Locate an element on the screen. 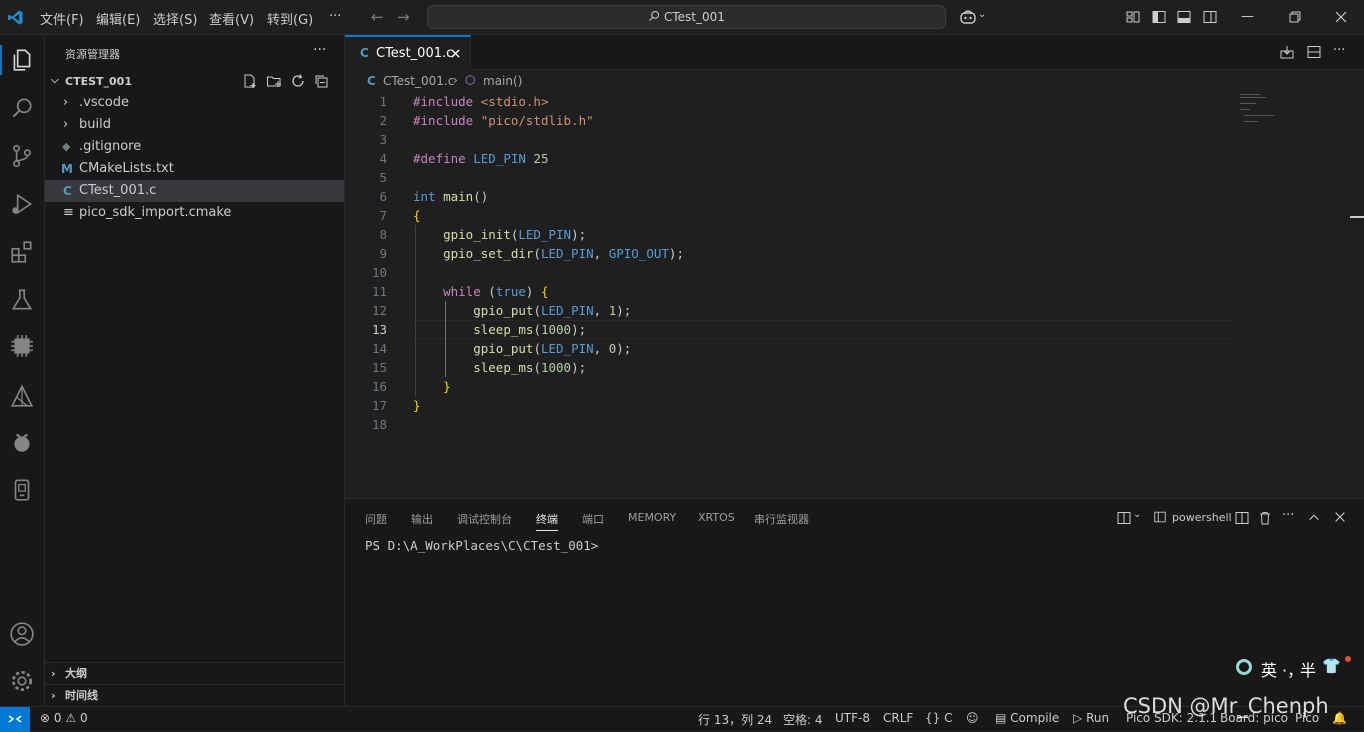  encoding: UTF-8 is located at coordinates (852, 718).